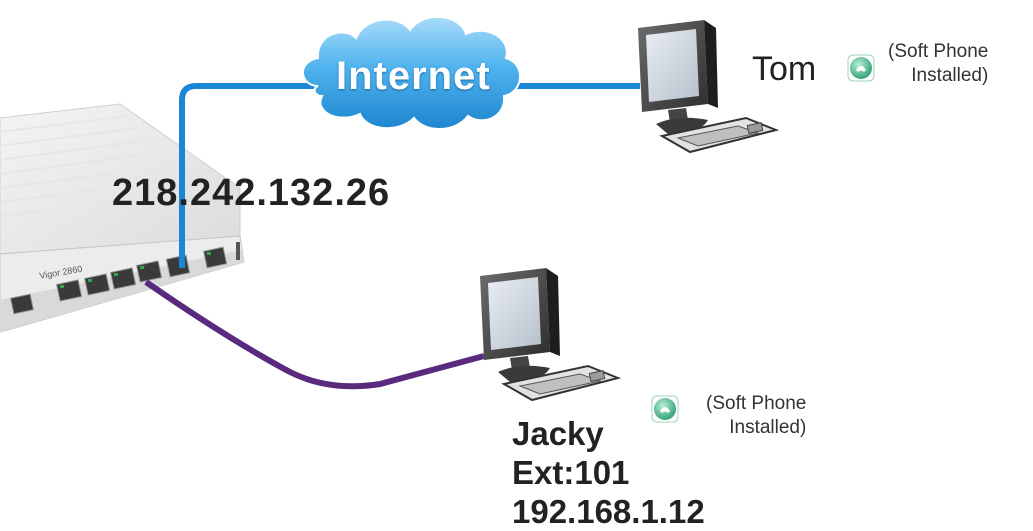 The image size is (1033, 531). Describe the element at coordinates (558, 433) in the screenshot. I see `jacky-name-label: Jacky` at that location.